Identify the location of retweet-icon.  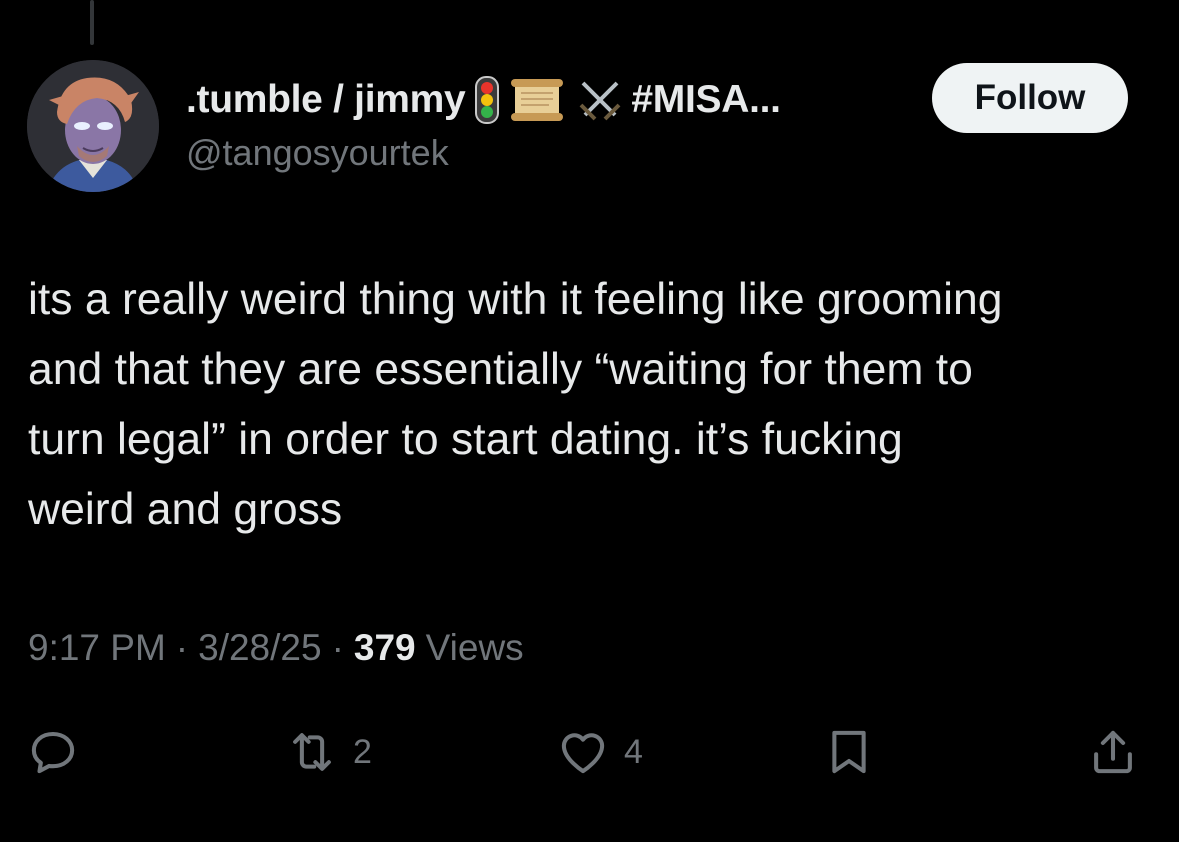
(312, 752).